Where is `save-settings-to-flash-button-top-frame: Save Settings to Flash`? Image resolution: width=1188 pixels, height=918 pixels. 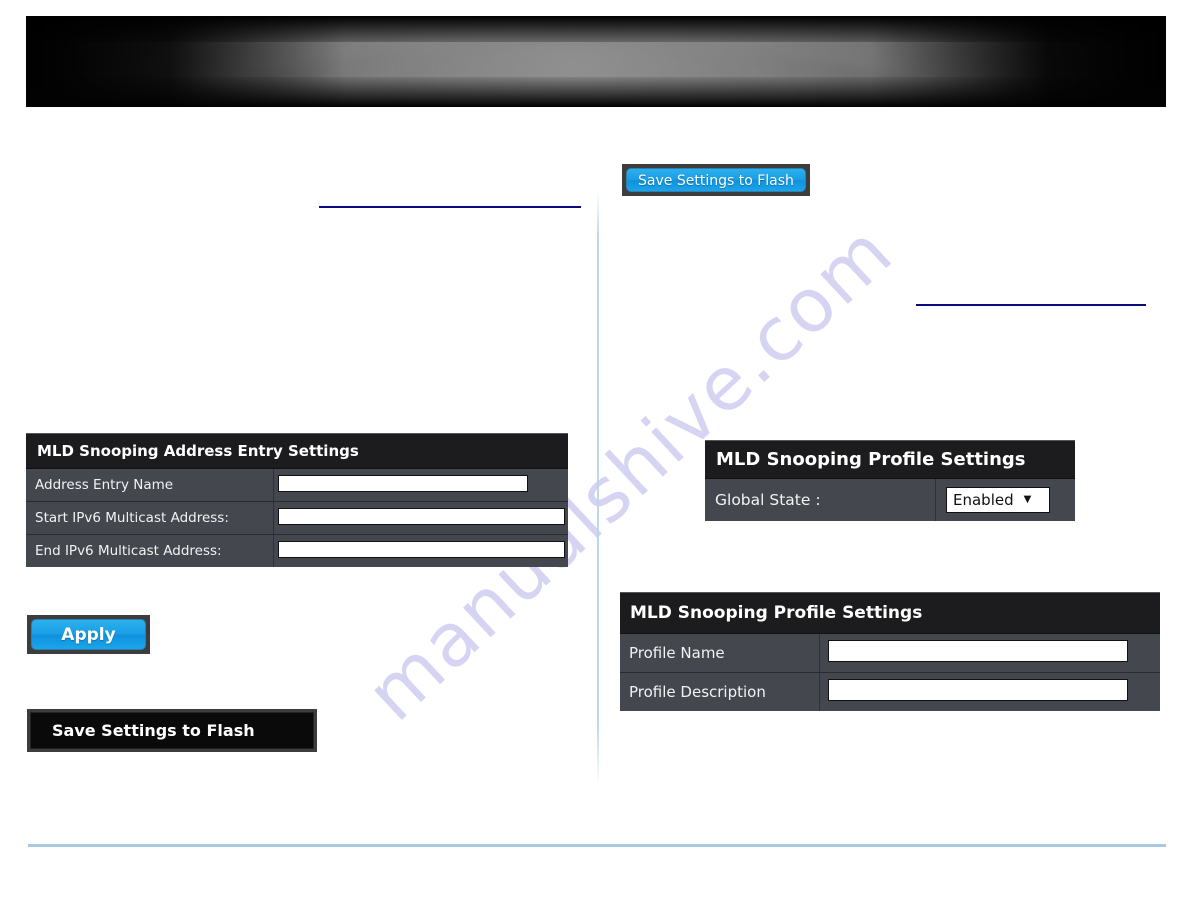 save-settings-to-flash-button-top-frame: Save Settings to Flash is located at coordinates (716, 180).